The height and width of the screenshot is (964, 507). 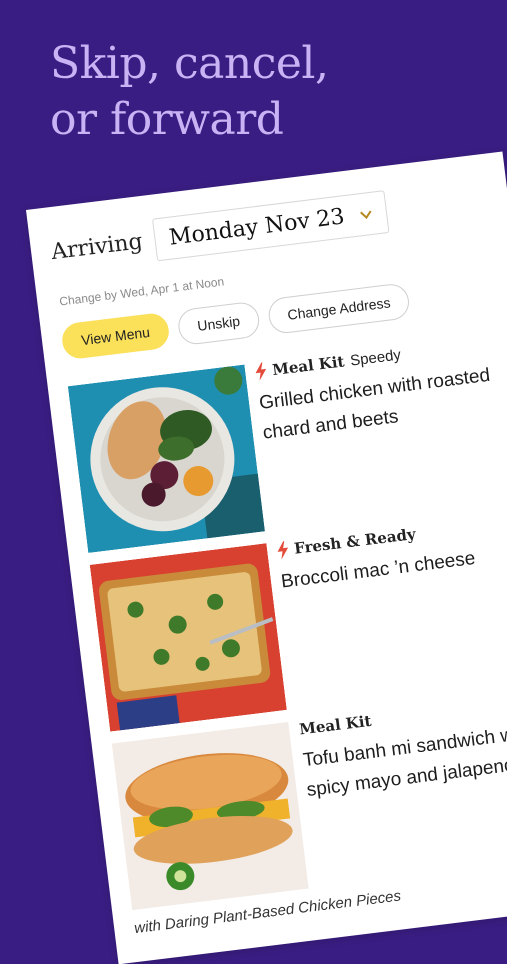 I want to click on headline-line-2: or forward, so click(x=167, y=119).